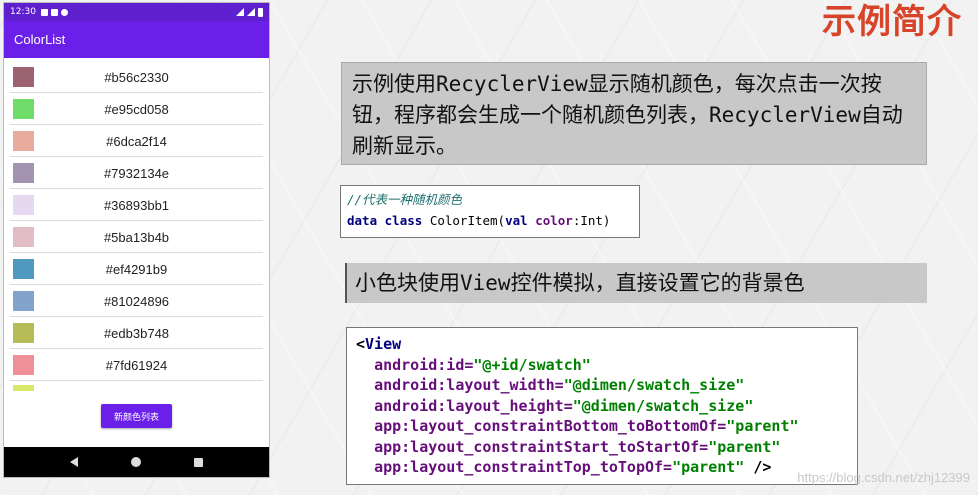 This screenshot has width=978, height=495. I want to click on list-item: #b56c2330, so click(136, 77).